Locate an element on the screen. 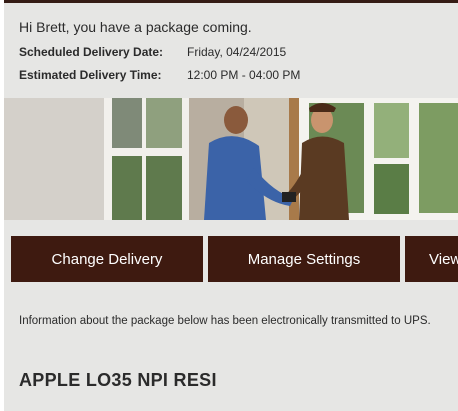  scheduled-delivery-label: Scheduled Delivery Date: is located at coordinates (91, 52).